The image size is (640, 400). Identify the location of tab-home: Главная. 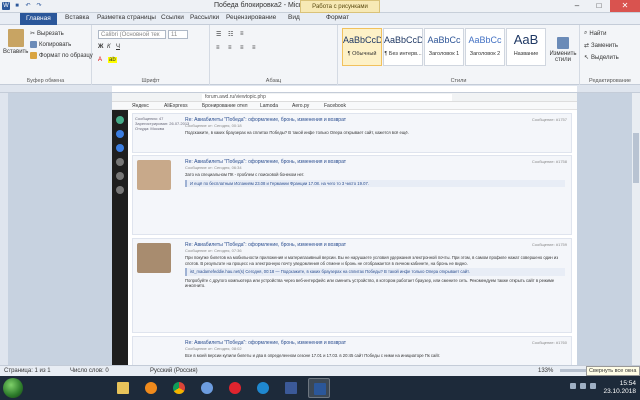
(38, 19).